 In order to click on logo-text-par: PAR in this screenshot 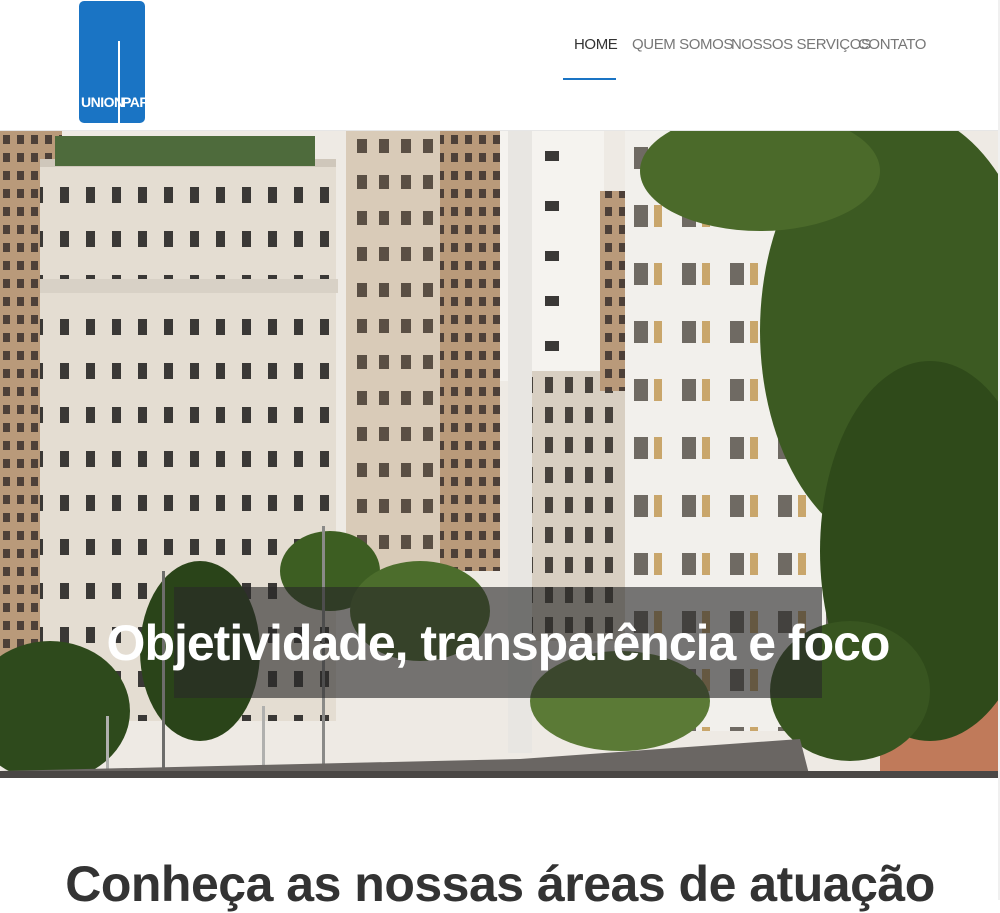, I will do `click(133, 102)`.